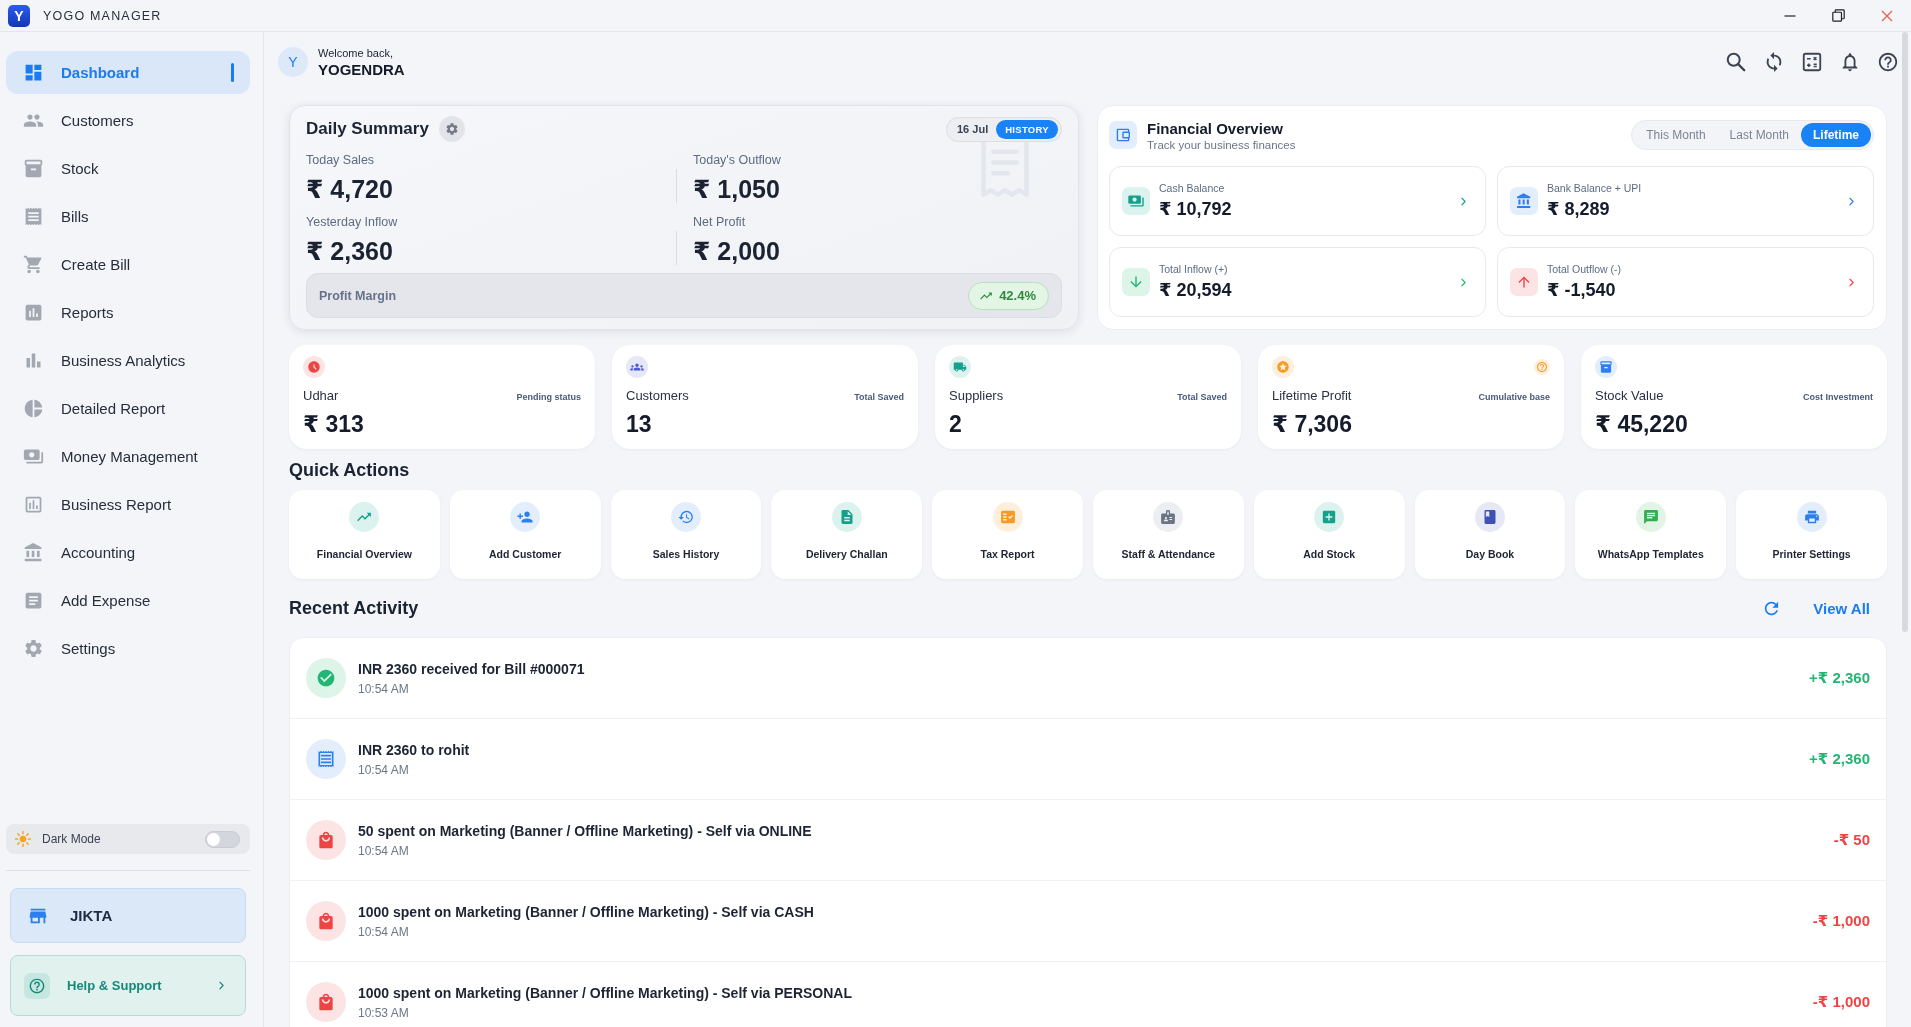 Image resolution: width=1911 pixels, height=1027 pixels. I want to click on profit-margin-label: Profit Margin, so click(358, 295).